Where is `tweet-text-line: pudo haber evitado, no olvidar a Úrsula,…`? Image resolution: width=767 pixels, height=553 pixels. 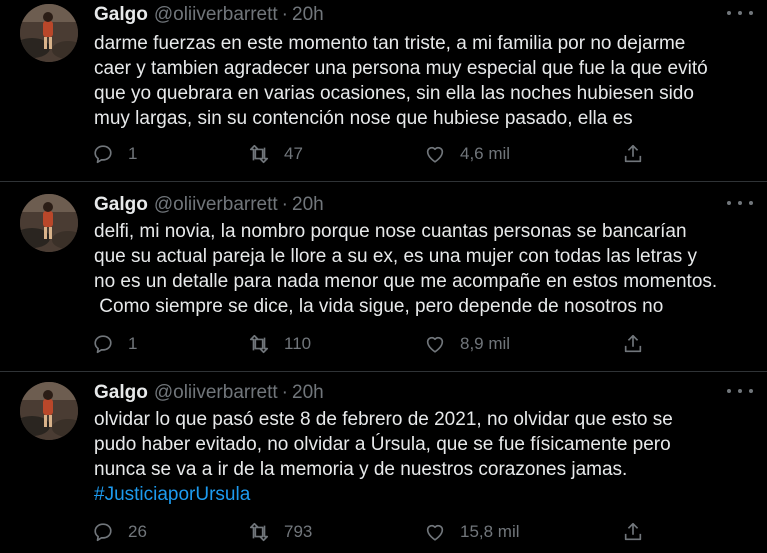 tweet-text-line: pudo haber evitado, no olvidar a Úrsula,… is located at coordinates (382, 444).